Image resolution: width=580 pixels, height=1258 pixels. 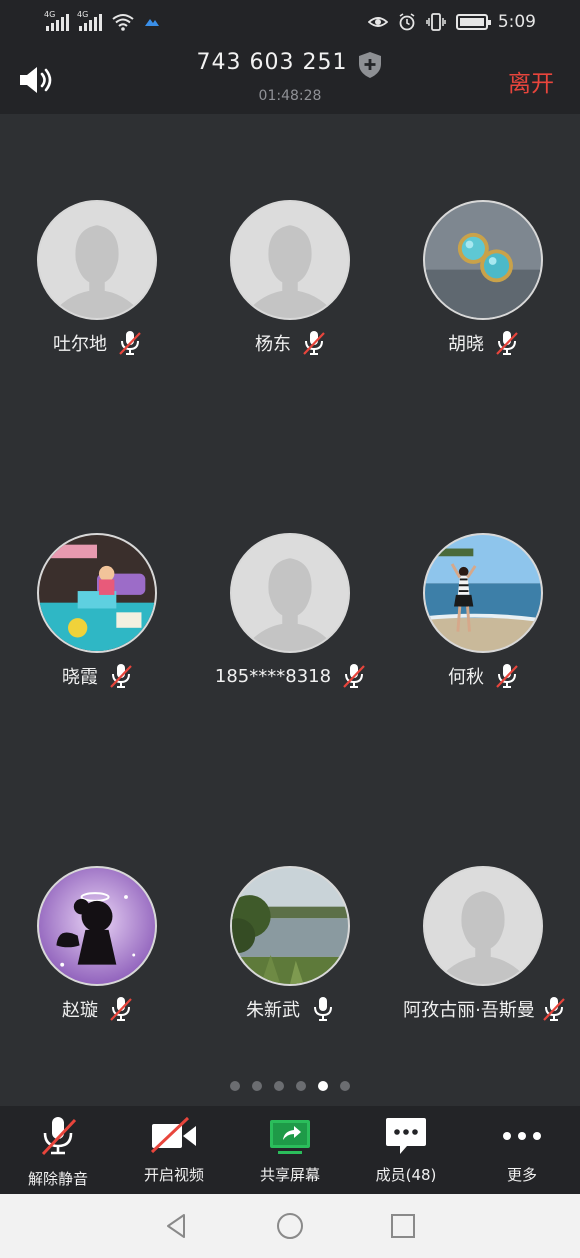 I want to click on participant-tile: 何秋, so click(x=483, y=633).